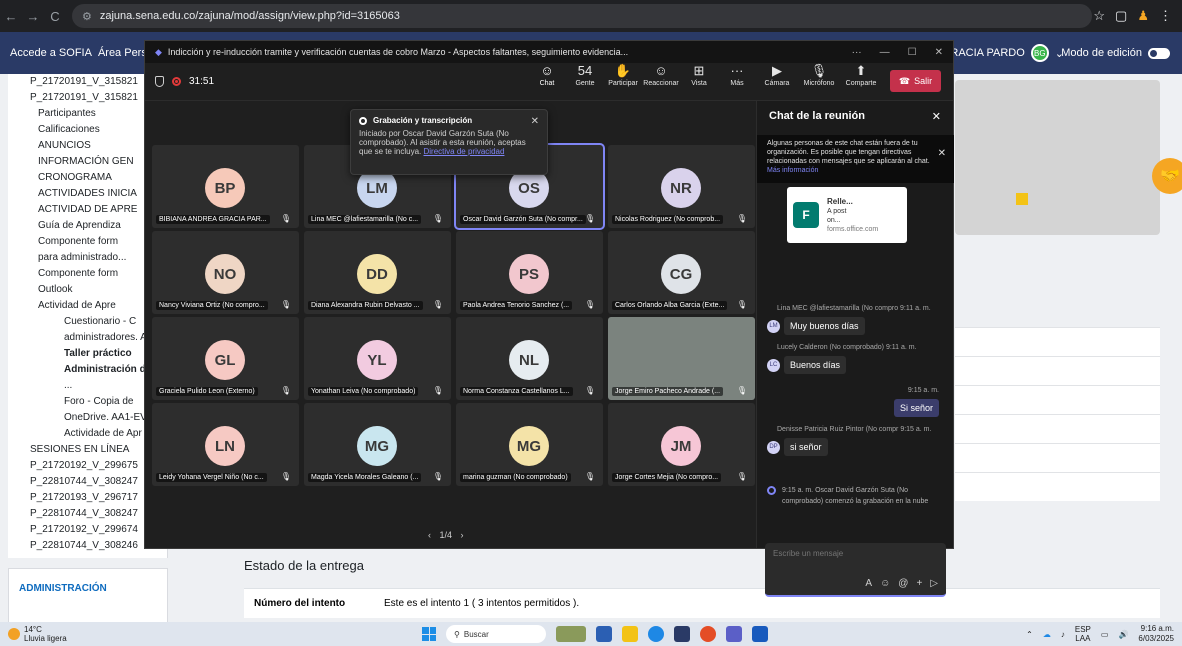  What do you see at coordinates (923, 390) in the screenshot?
I see `message-meta: 9:15 a. m.` at bounding box center [923, 390].